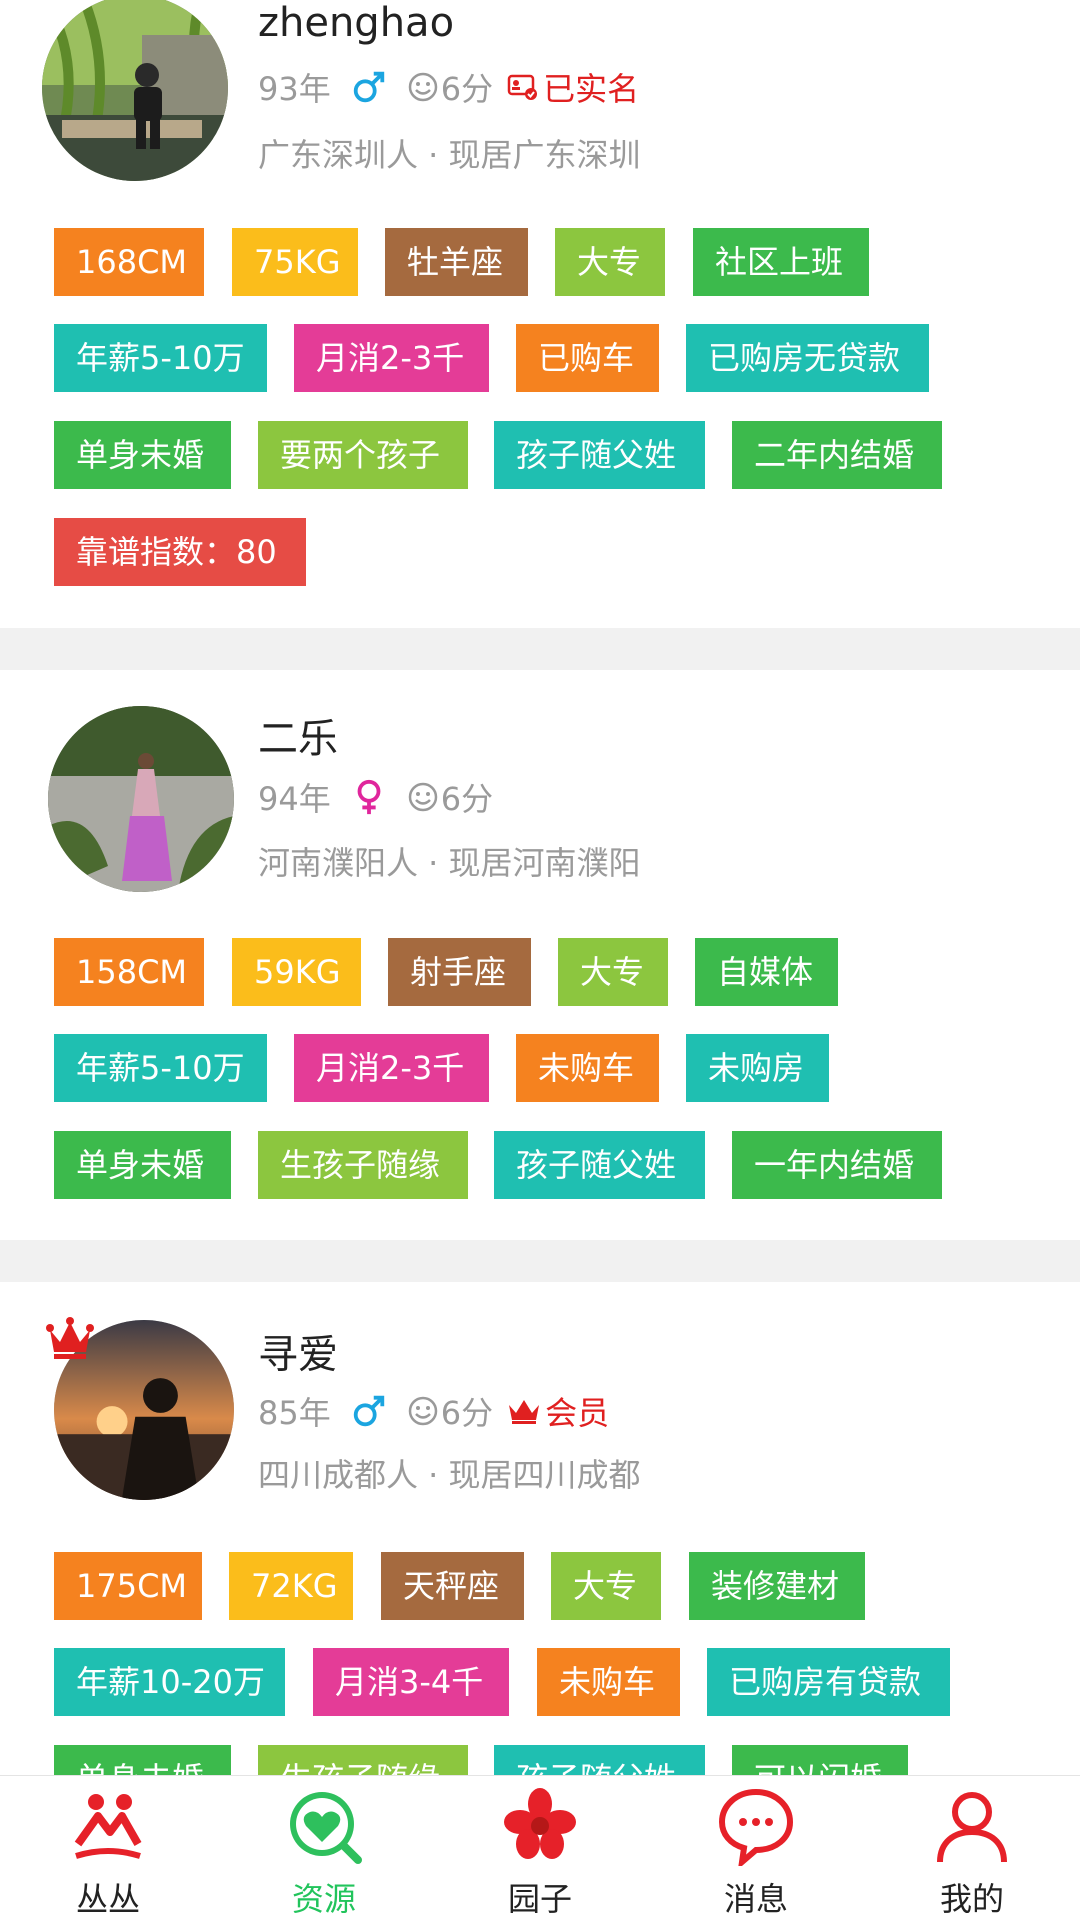 The height and width of the screenshot is (1921, 1080). I want to click on tab-label: 消息, so click(755, 1899).